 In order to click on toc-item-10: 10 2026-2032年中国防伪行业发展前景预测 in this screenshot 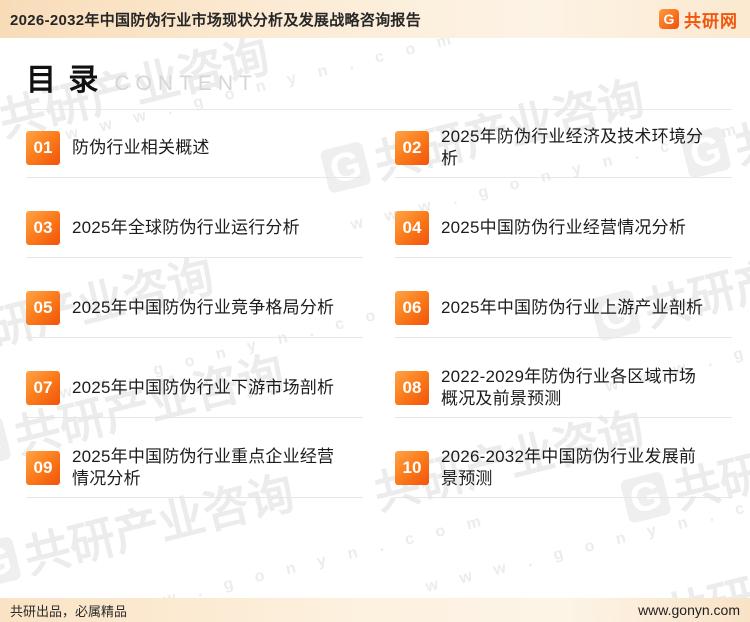, I will do `click(563, 479)`.